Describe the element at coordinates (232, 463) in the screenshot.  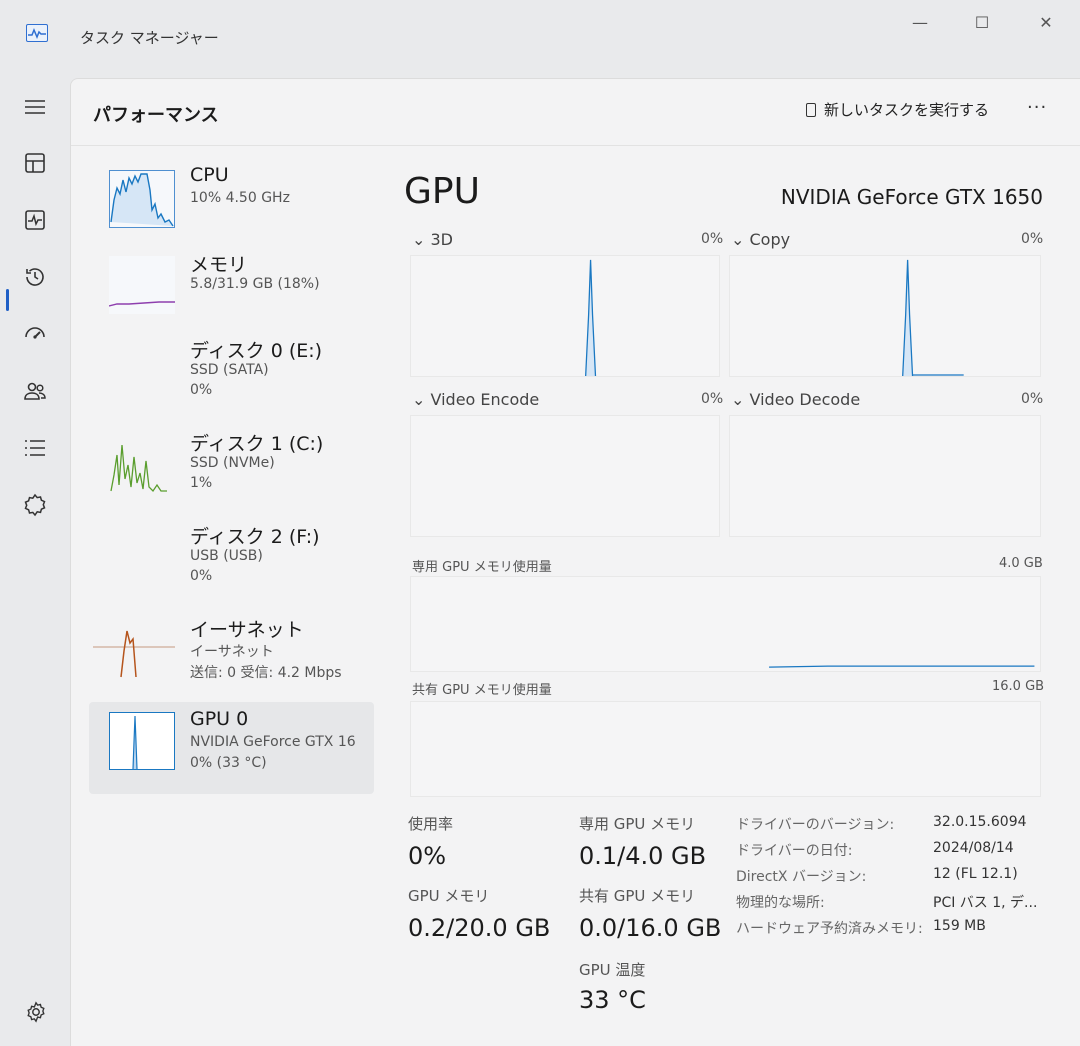
I see `device-detail: SSD (NVMe)` at that location.